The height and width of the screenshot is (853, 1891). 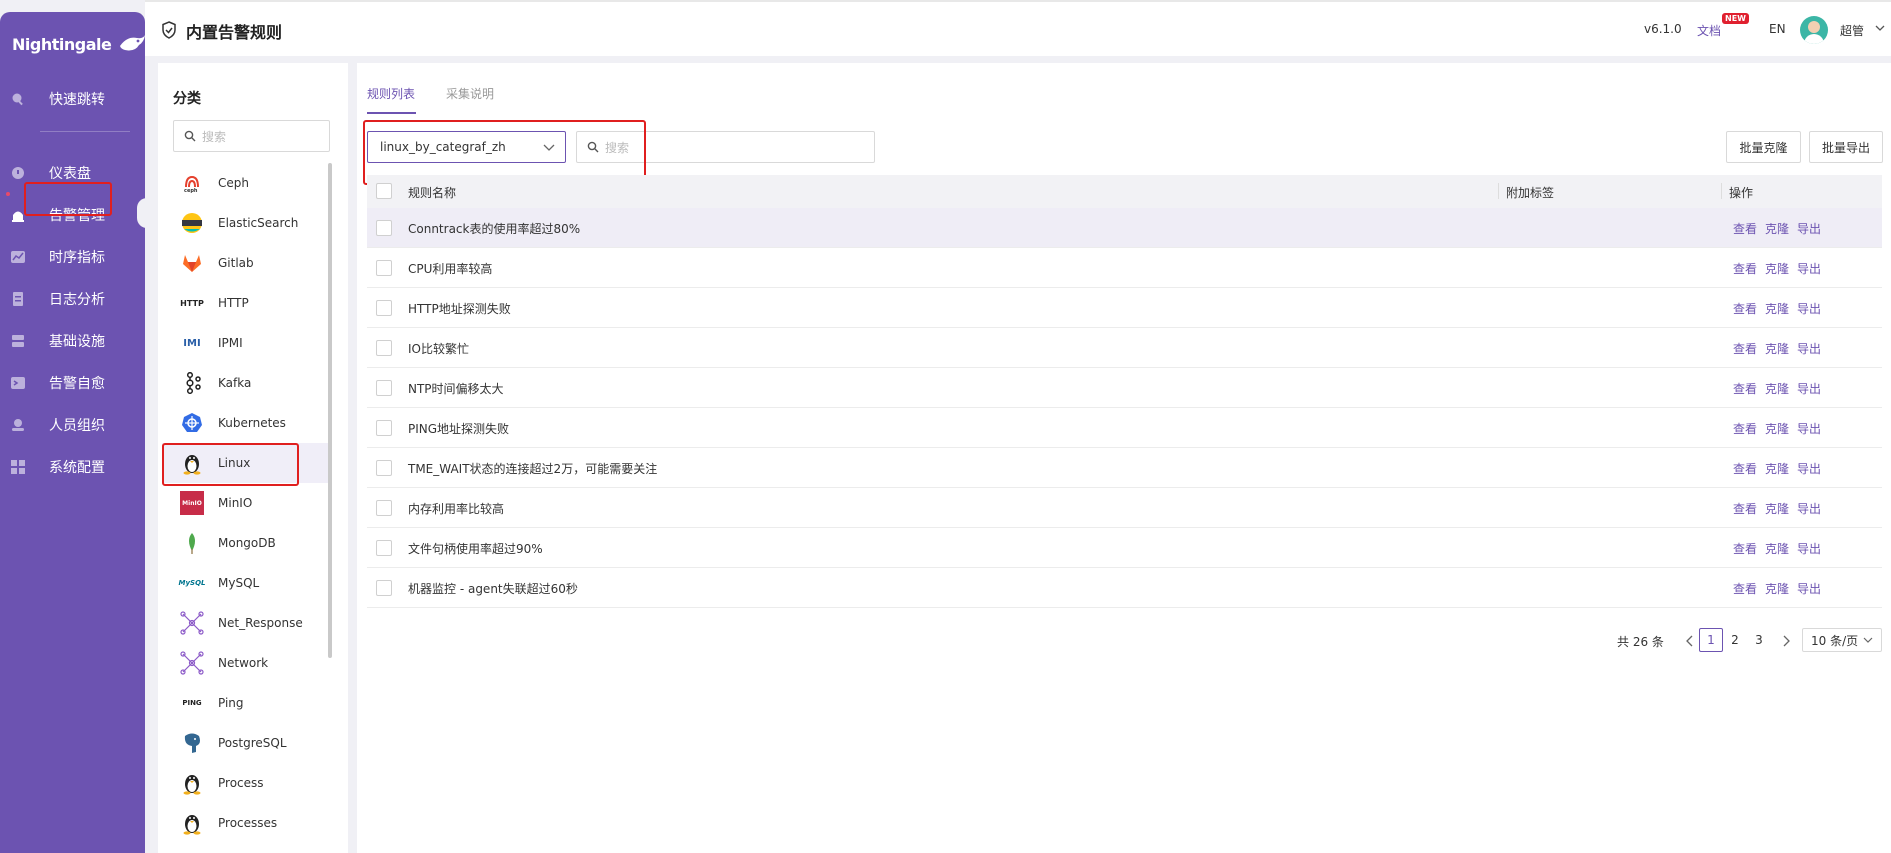 What do you see at coordinates (1124, 588) in the screenshot?
I see `table-row: 机器监控 - agent失联超过60秒 查看 克隆 导出` at bounding box center [1124, 588].